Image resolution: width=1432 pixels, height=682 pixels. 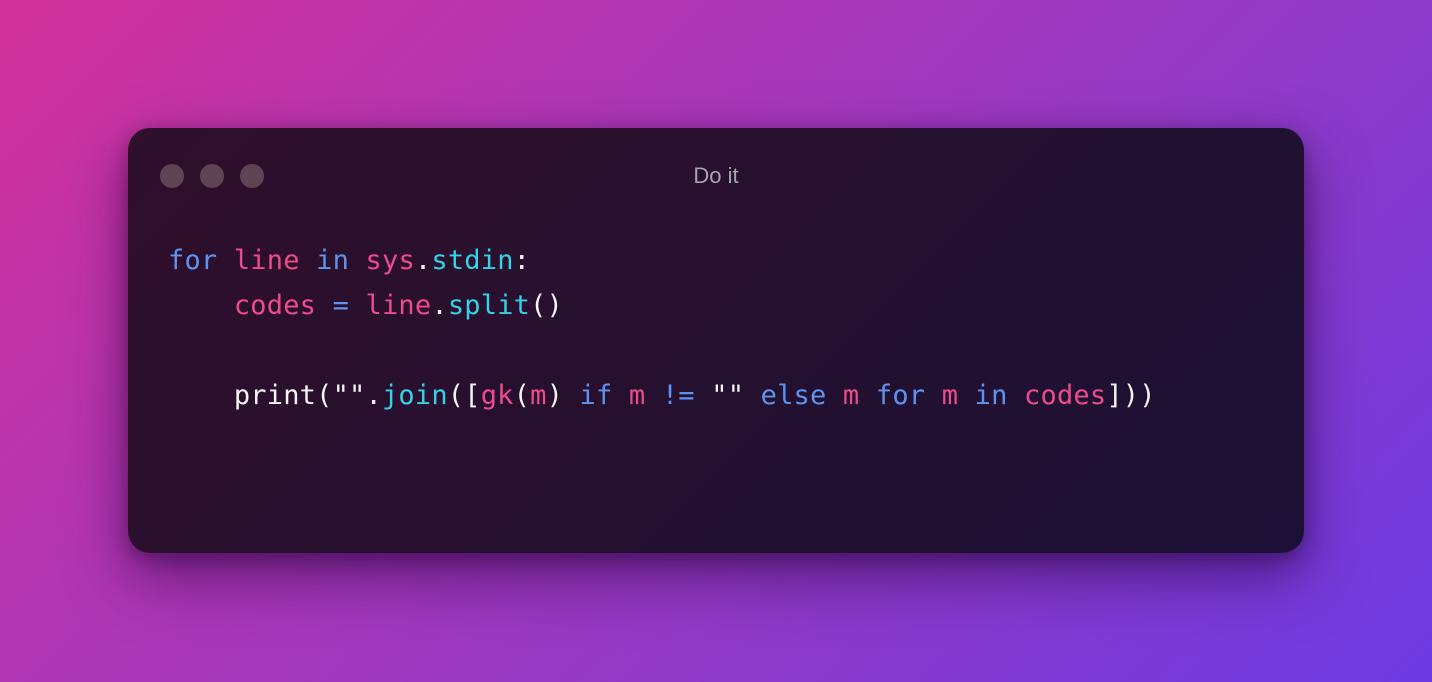 I want to click on code-token: (), so click(x=547, y=305).